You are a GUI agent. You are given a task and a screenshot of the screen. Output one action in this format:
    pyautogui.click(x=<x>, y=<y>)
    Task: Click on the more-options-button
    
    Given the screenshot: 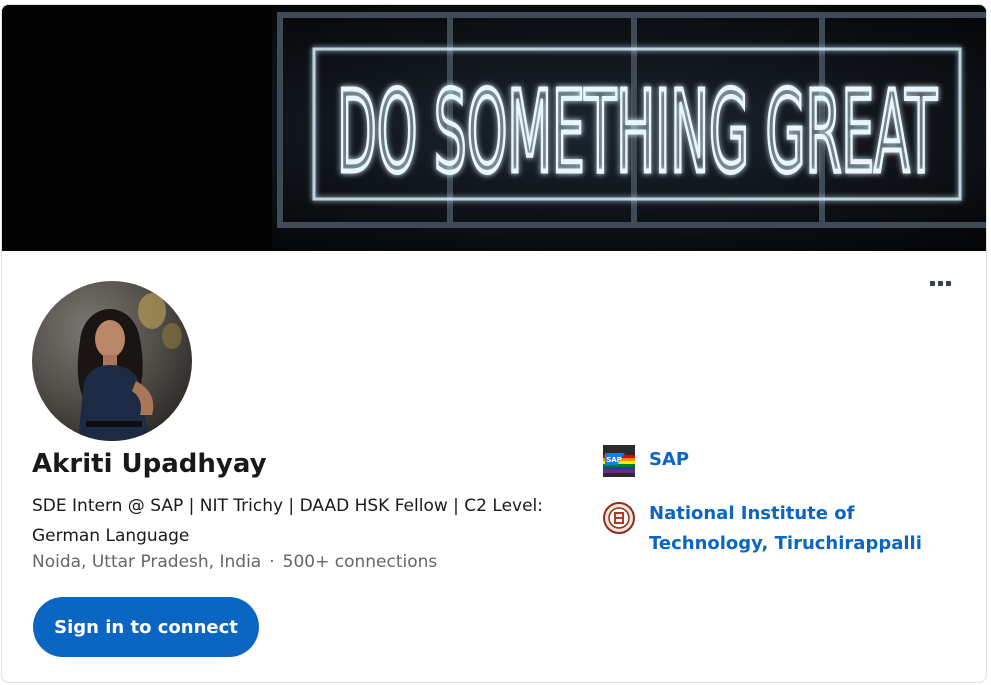 What is the action you would take?
    pyautogui.click(x=940, y=283)
    